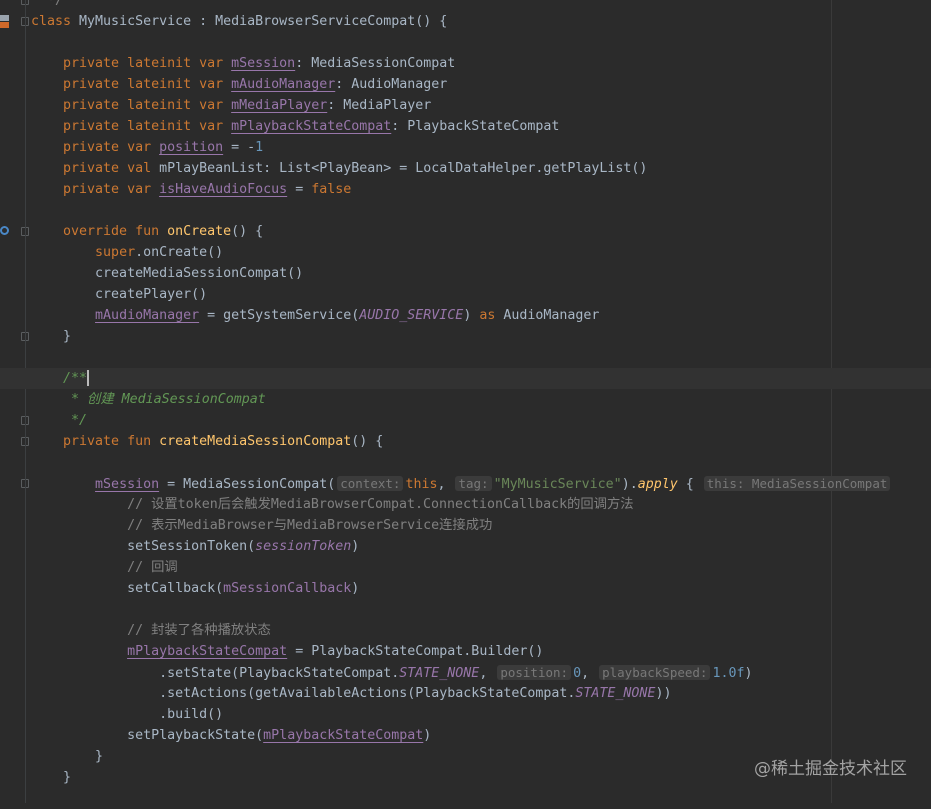 The height and width of the screenshot is (809, 931). Describe the element at coordinates (830, 769) in the screenshot. I see `watermark: @稀土掘金技术社区` at that location.